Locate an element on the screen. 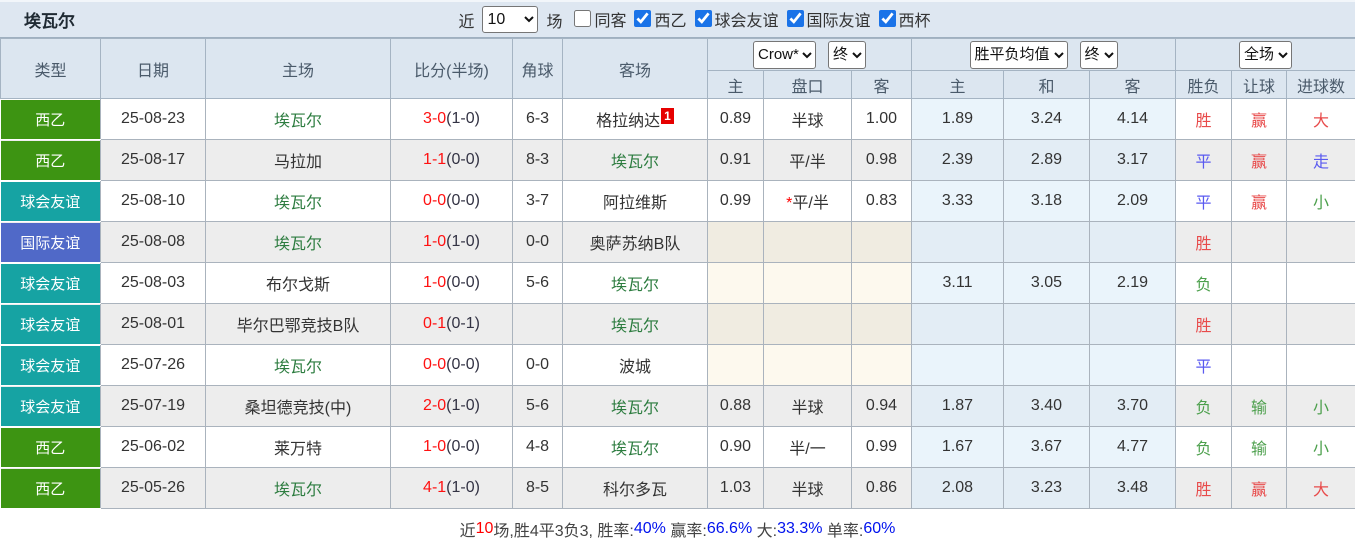 The height and width of the screenshot is (548, 1355). cell-corner: 4-8 is located at coordinates (537, 447).